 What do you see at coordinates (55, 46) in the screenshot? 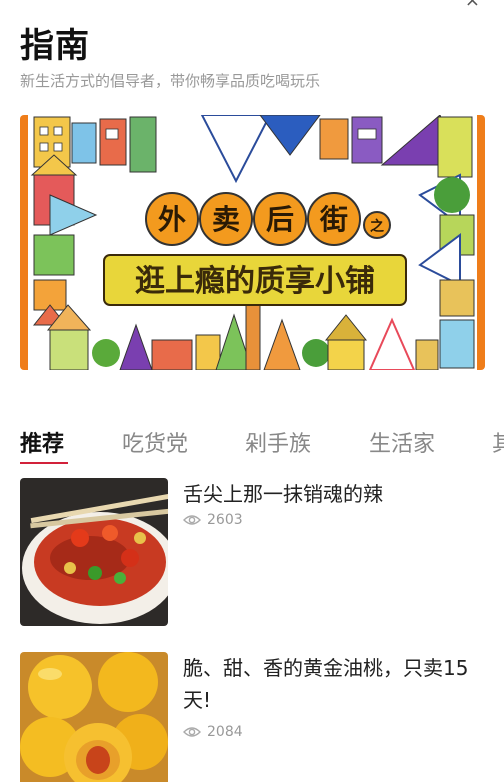
I see `page-title: 指南` at bounding box center [55, 46].